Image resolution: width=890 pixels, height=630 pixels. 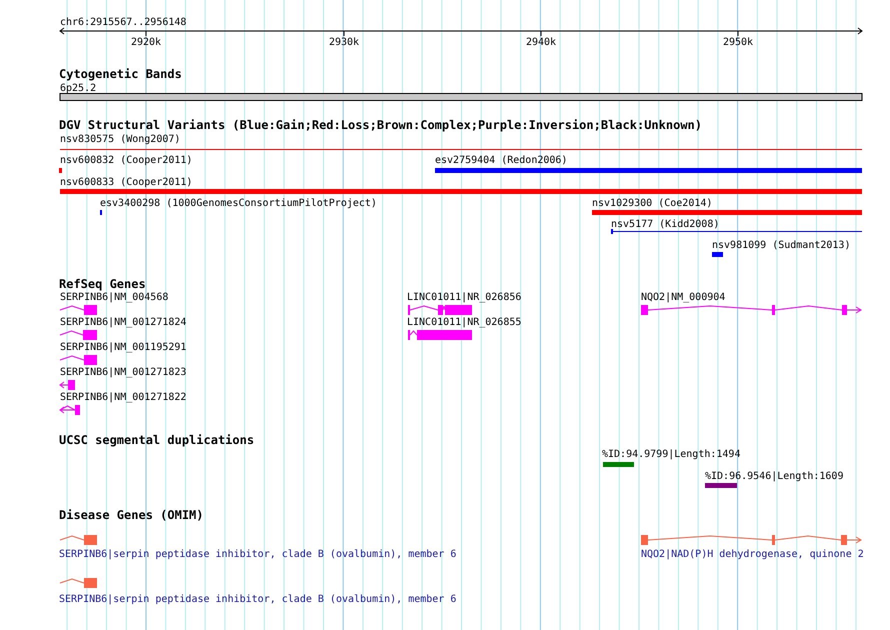 I want to click on gene-label: SERPINB6|NM_004568, so click(x=114, y=297).